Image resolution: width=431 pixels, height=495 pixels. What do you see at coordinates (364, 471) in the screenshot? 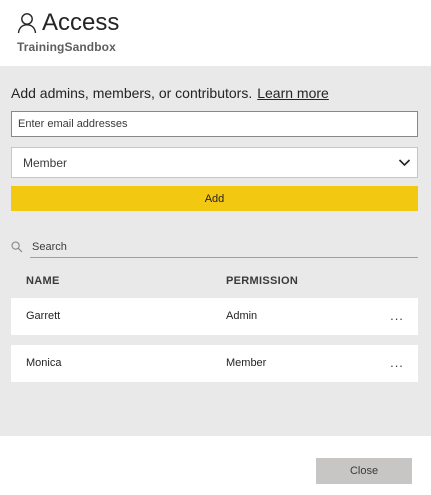
I see `close-button: Close` at bounding box center [364, 471].